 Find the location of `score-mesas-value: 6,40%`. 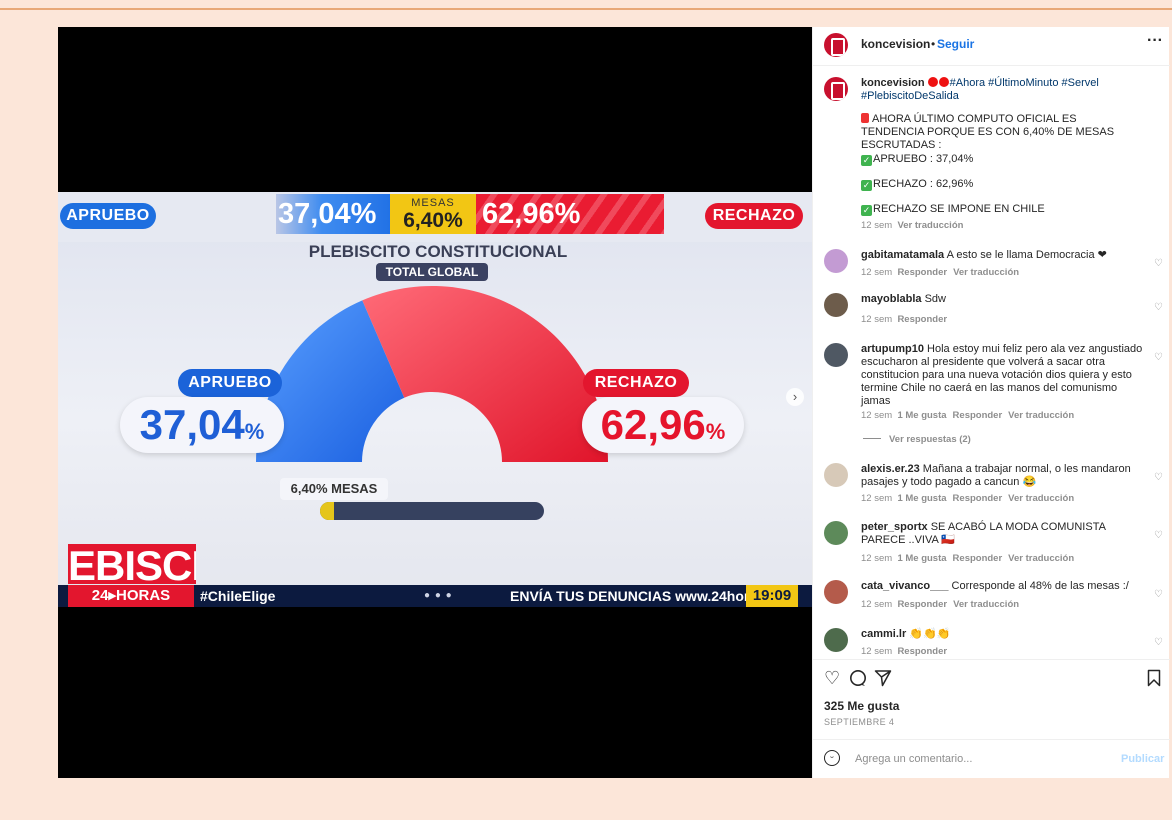

score-mesas-value: 6,40% is located at coordinates (433, 220).